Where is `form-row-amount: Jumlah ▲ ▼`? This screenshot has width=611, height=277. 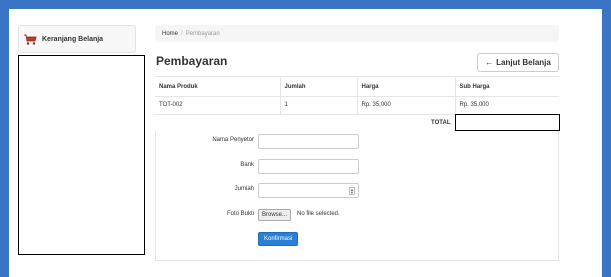
form-row-amount: Jumlah ▲ ▼ is located at coordinates (358, 190).